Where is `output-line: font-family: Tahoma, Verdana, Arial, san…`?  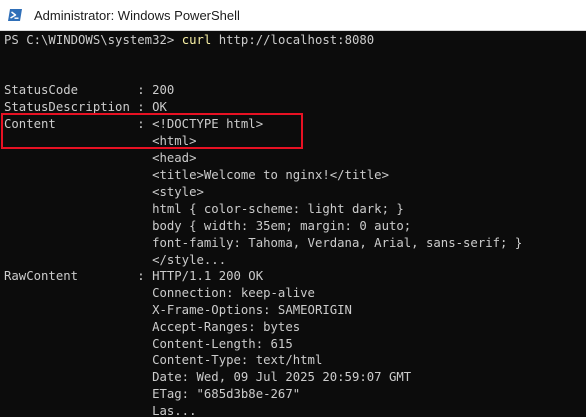 output-line: font-family: Tahoma, Verdana, Arial, san… is located at coordinates (263, 243).